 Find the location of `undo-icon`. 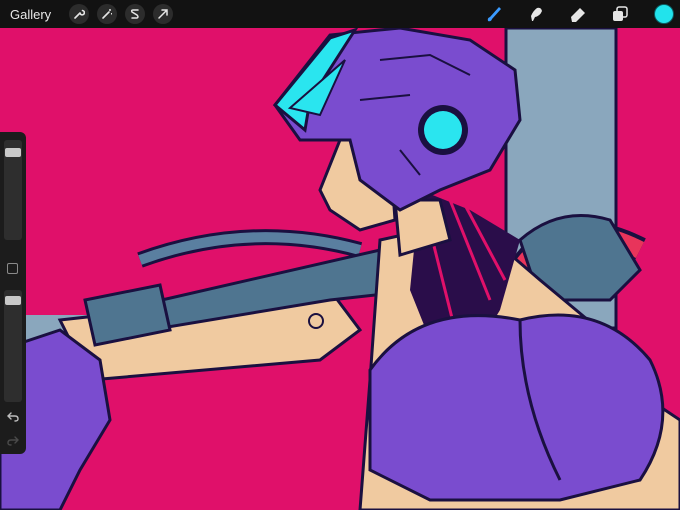

undo-icon is located at coordinates (13, 417).